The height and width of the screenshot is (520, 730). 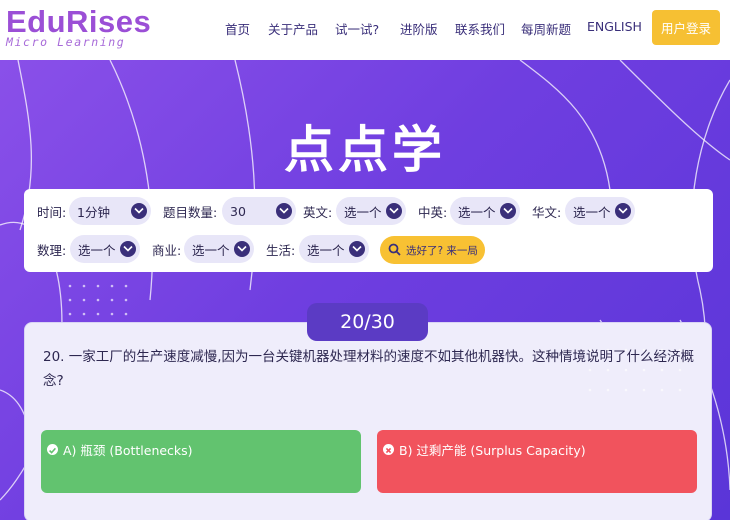 I want to click on nav-item-contact: 联系我们, so click(x=480, y=28).